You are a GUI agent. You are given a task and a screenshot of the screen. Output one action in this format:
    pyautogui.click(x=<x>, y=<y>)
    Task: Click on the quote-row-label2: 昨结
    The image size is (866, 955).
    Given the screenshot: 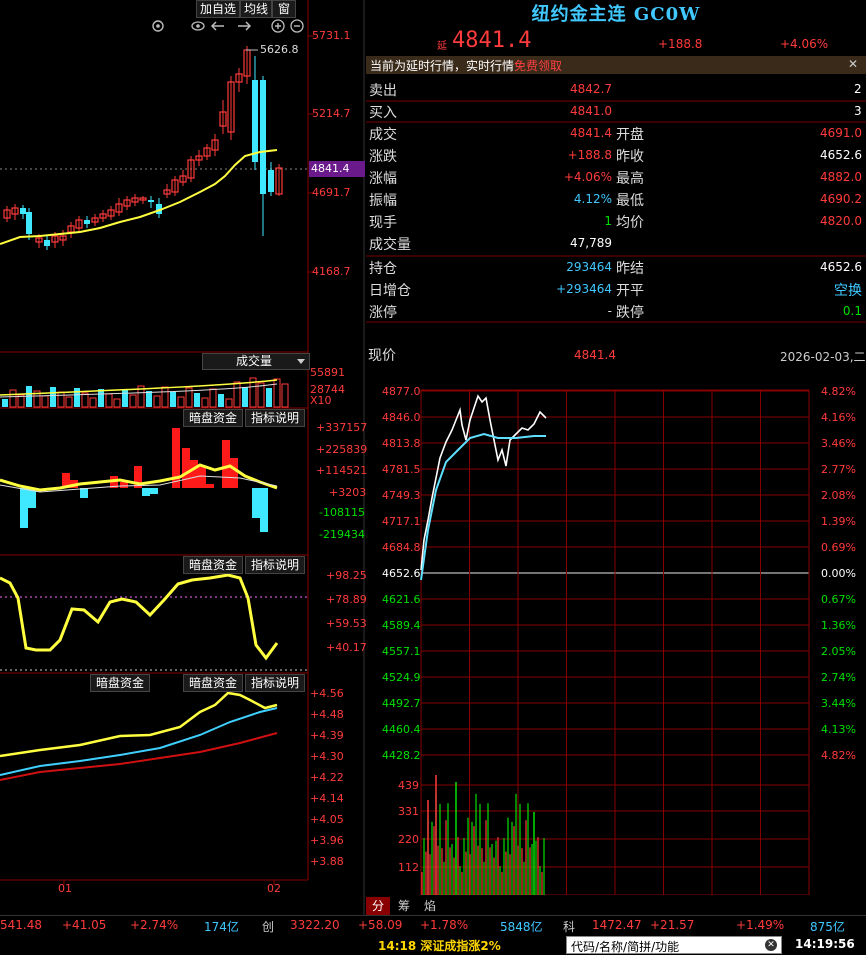 What is the action you would take?
    pyautogui.click(x=630, y=269)
    